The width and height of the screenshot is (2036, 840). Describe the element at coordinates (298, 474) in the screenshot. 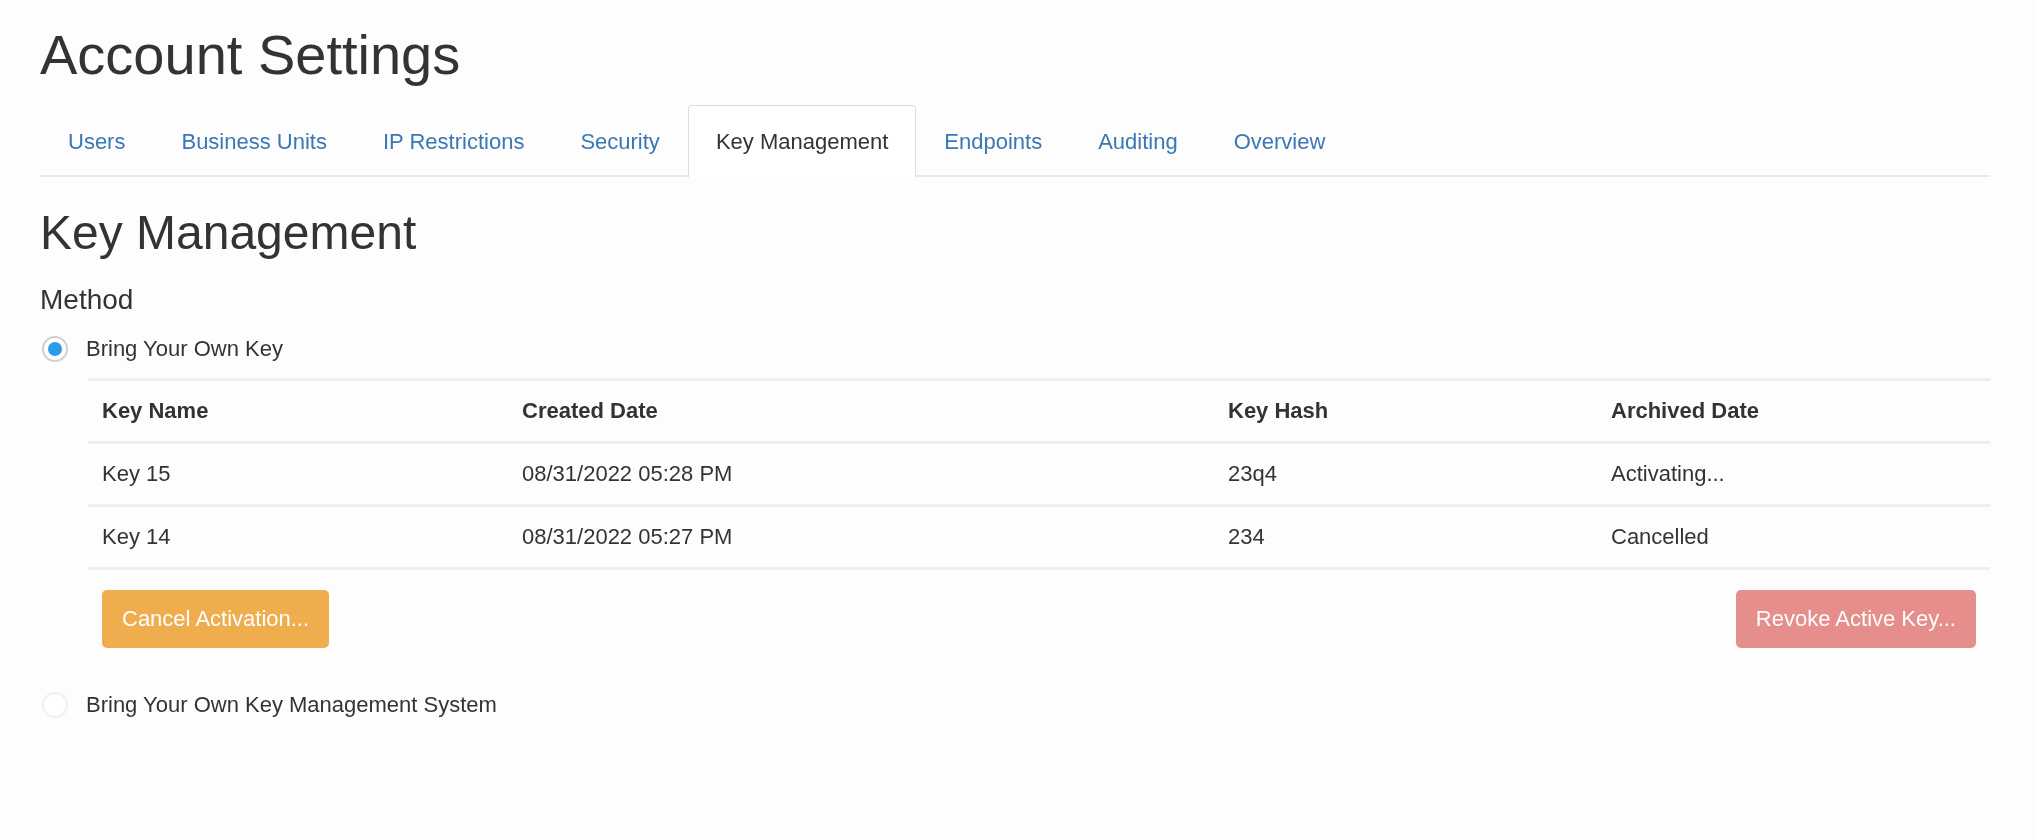

I see `table-cell: Key 15` at that location.